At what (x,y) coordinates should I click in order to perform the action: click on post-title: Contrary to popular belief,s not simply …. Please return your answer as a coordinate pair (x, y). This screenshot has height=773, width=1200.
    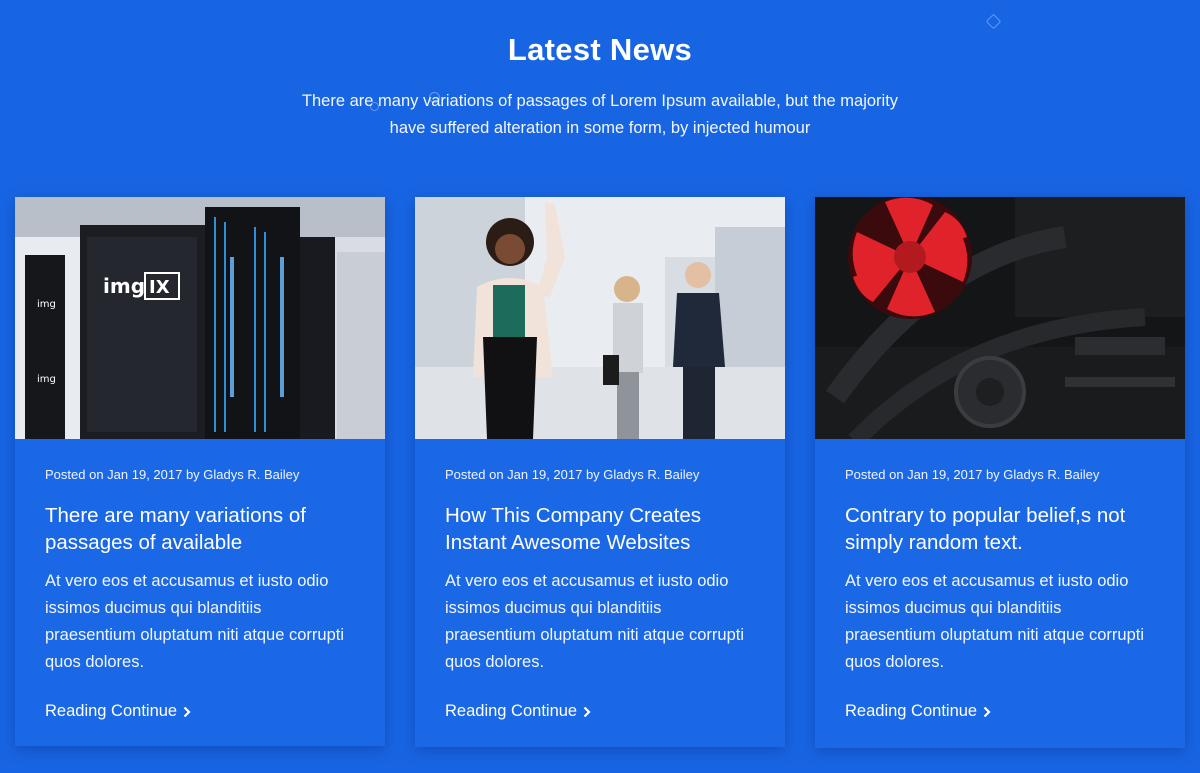
    Looking at the image, I should click on (1000, 529).